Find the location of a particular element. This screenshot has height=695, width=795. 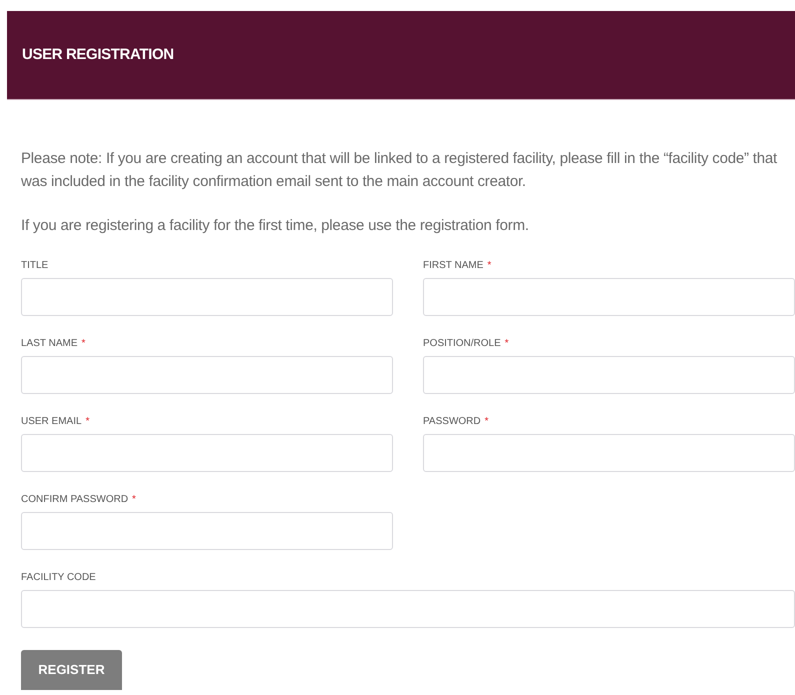

field-label: FIRST NAME is located at coordinates (453, 266).